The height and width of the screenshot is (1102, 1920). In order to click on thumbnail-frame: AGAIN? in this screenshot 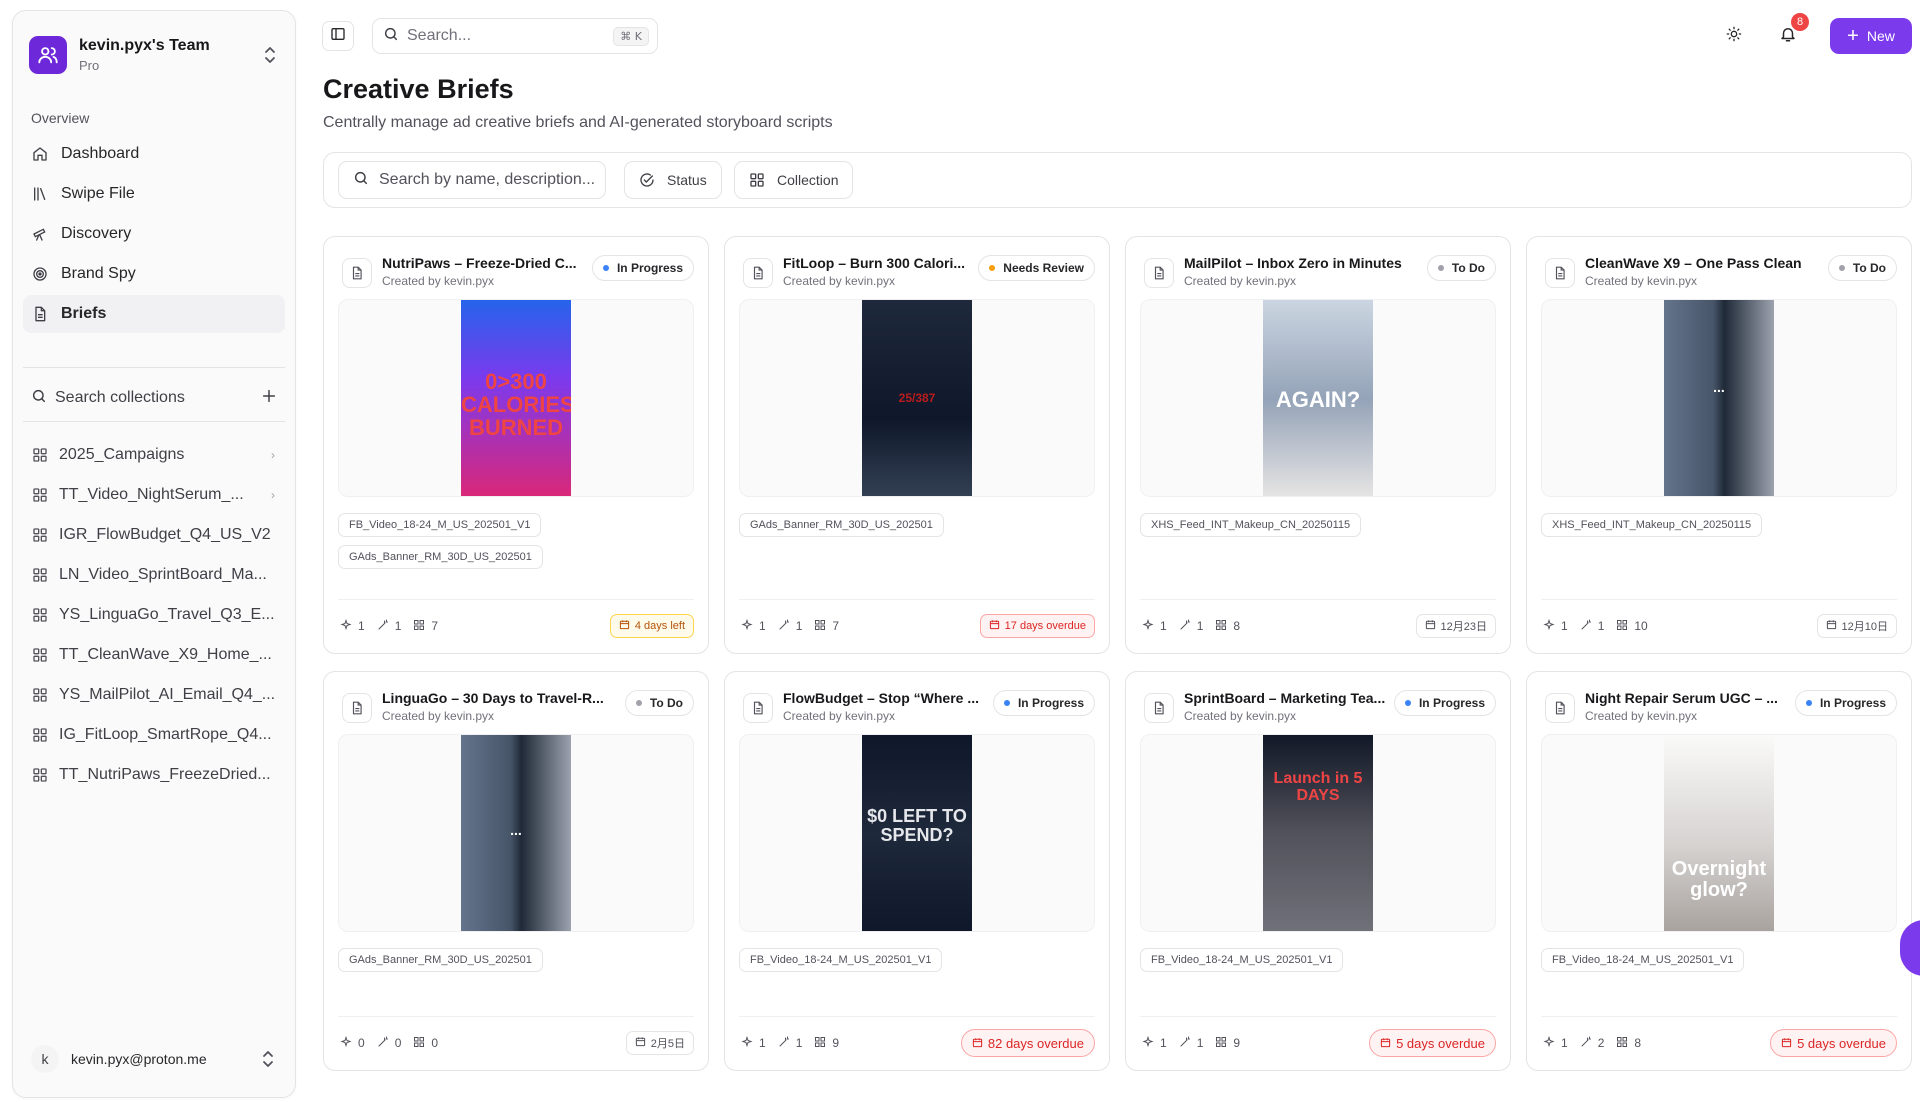, I will do `click(1318, 398)`.